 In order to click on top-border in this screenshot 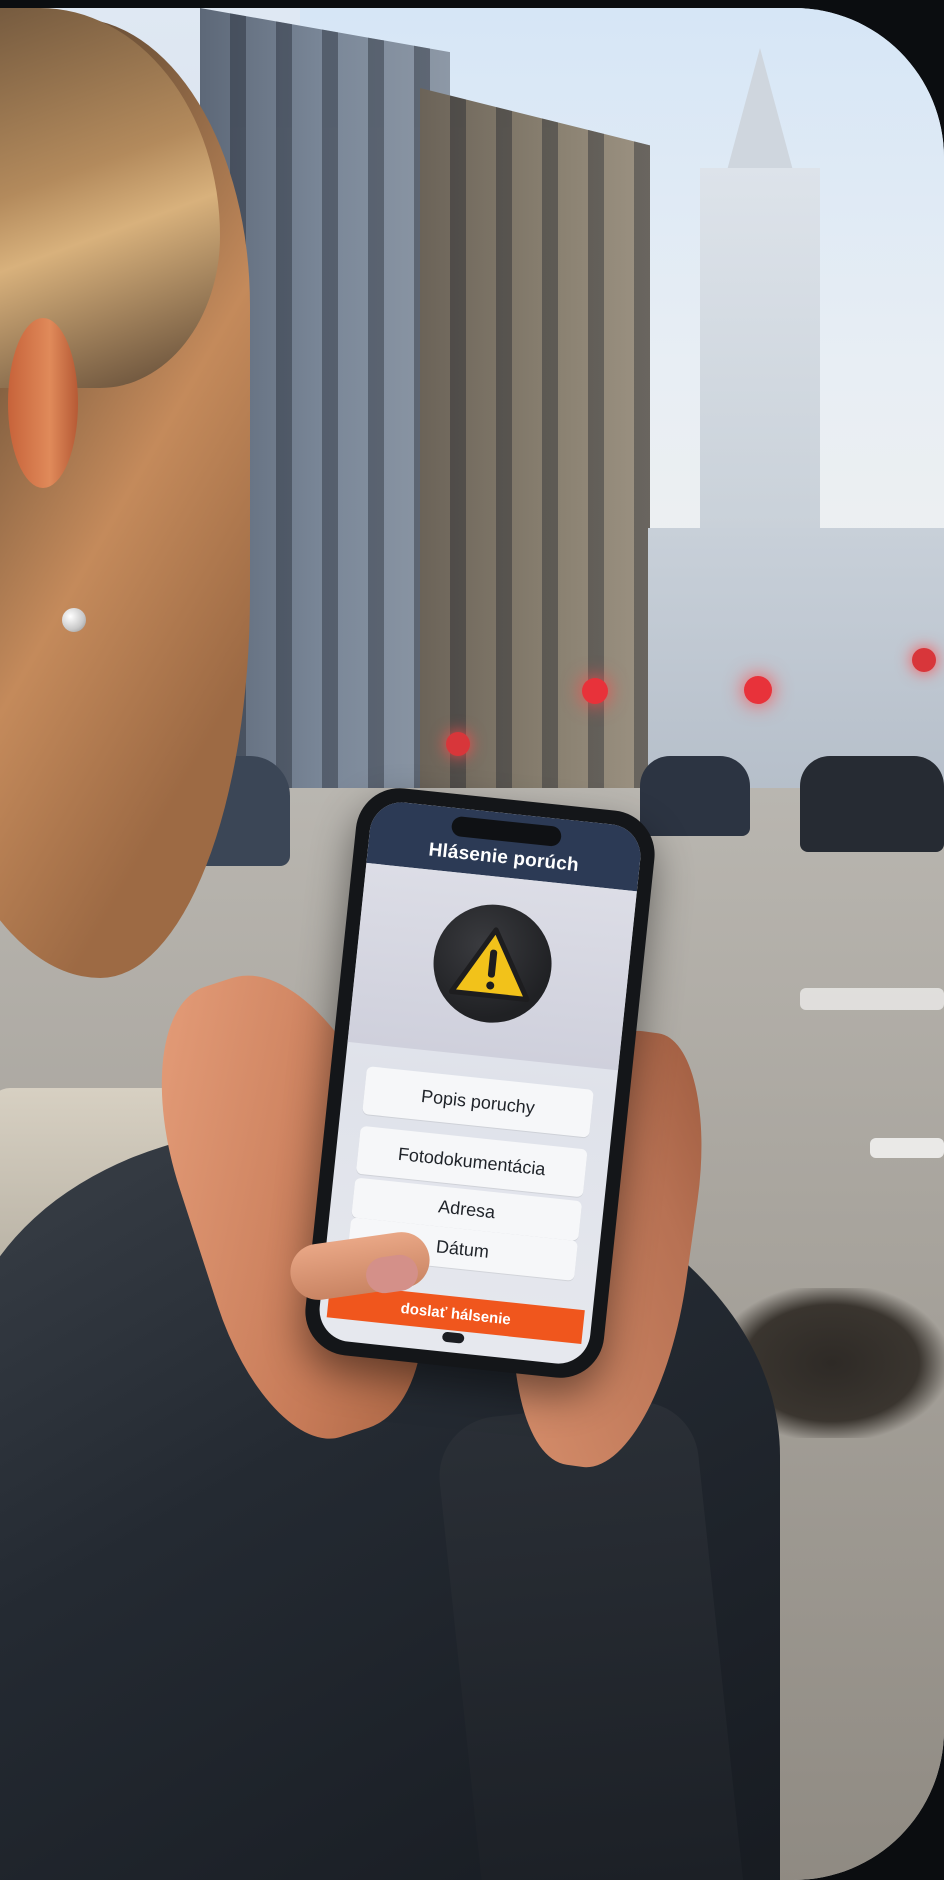, I will do `click(510, 3)`.